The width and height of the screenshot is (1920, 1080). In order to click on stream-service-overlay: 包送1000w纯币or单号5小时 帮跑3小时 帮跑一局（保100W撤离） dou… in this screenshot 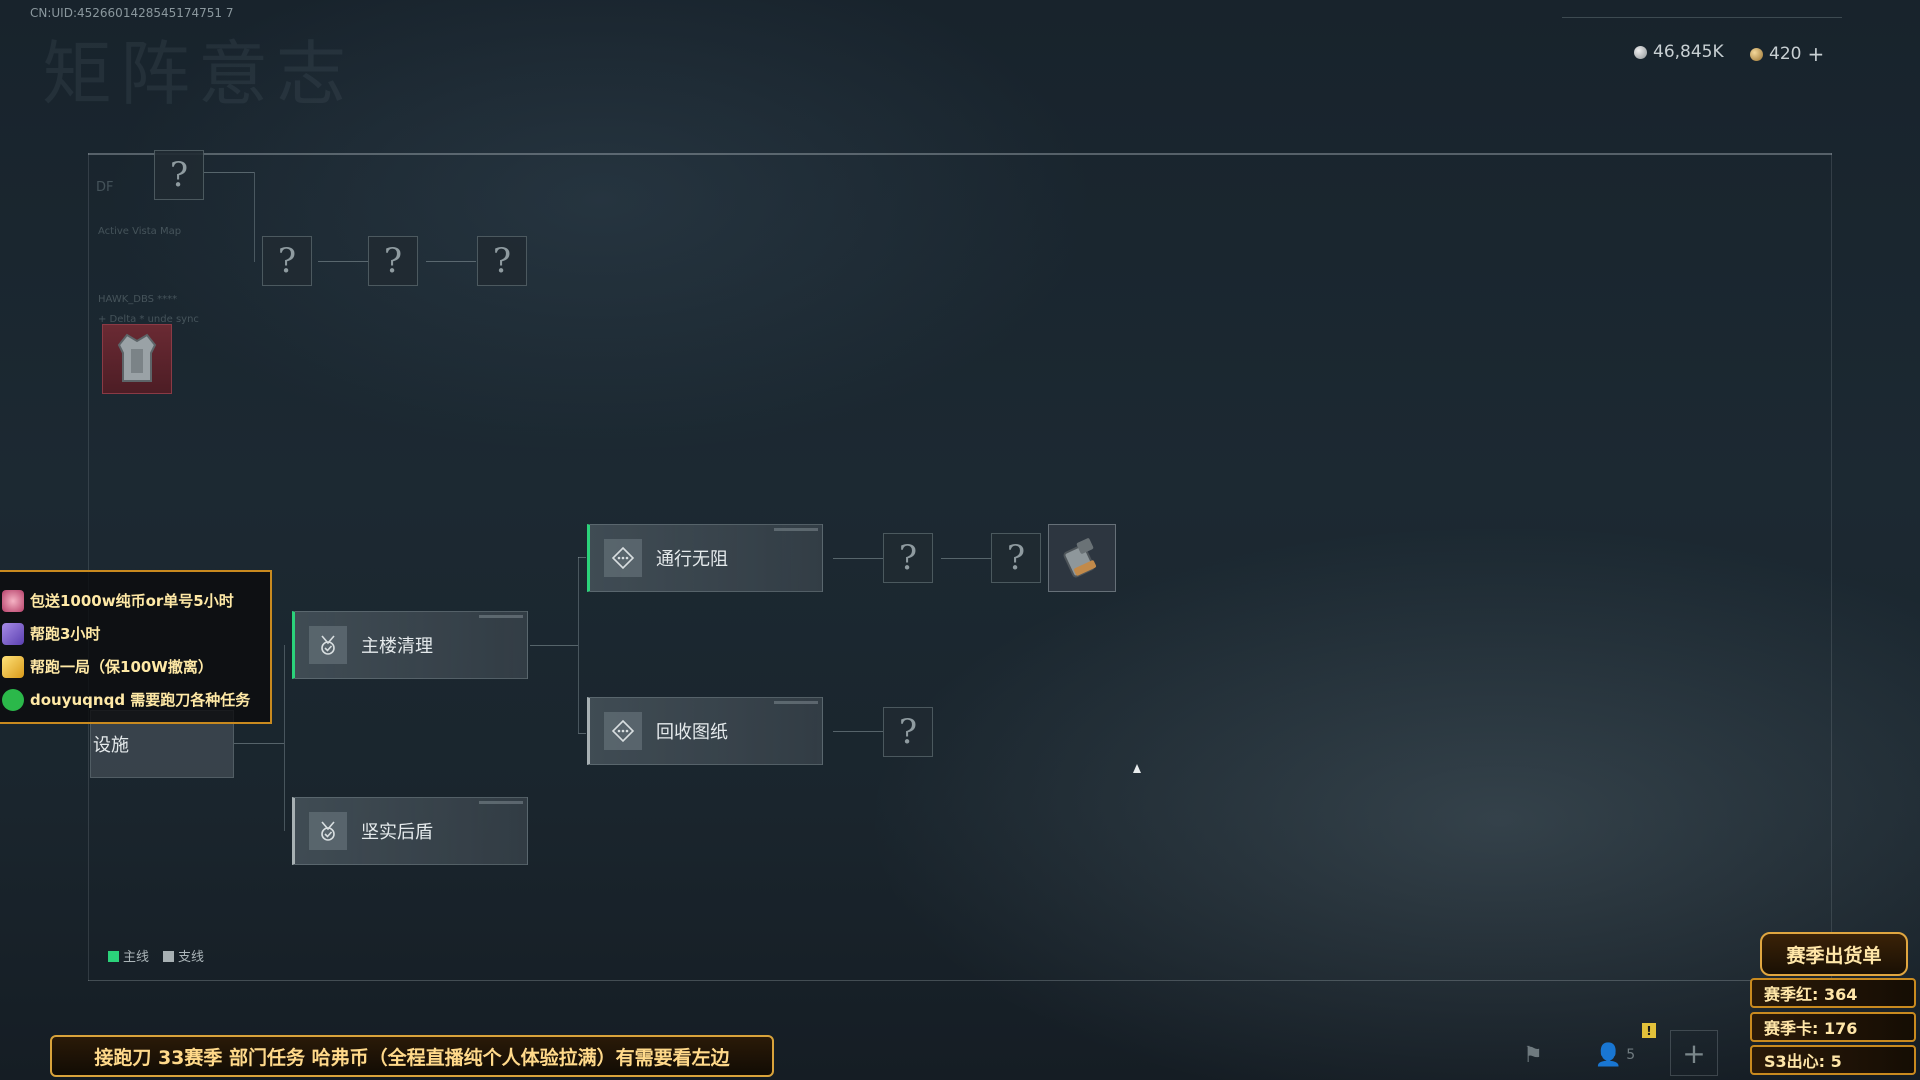, I will do `click(136, 647)`.